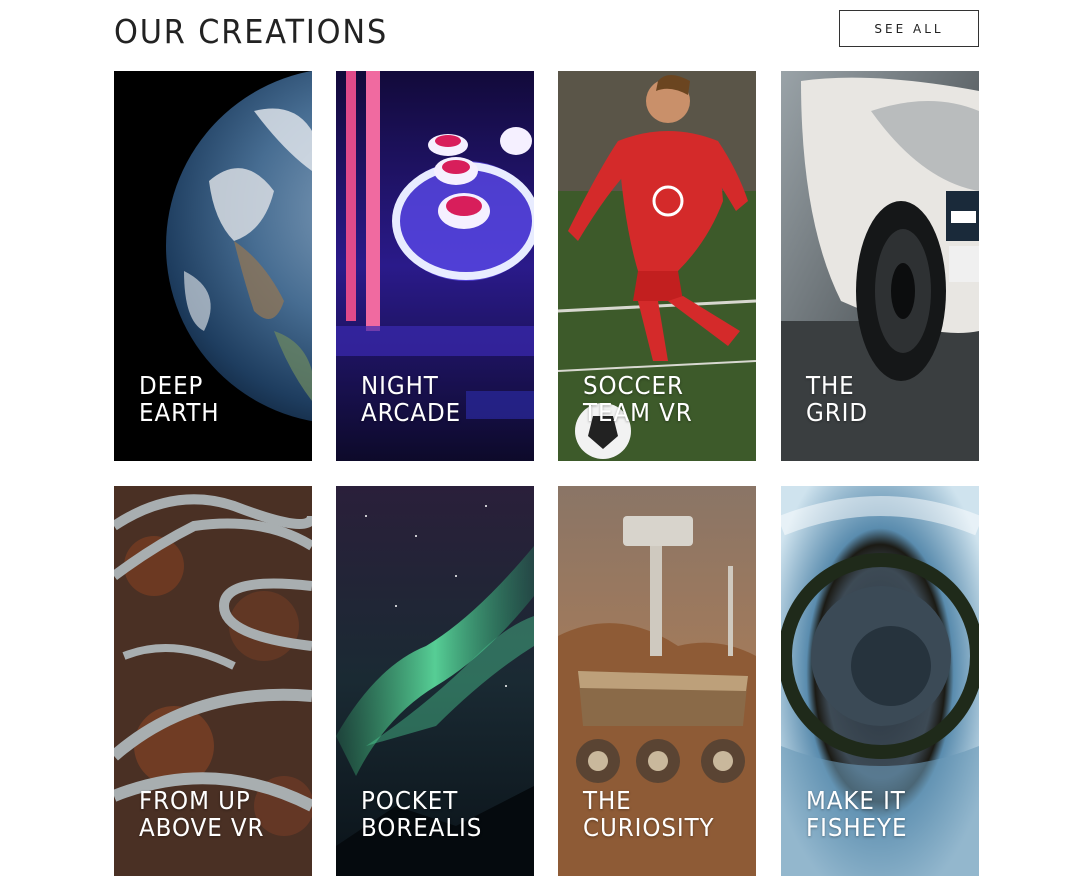 Image resolution: width=1075 pixels, height=888 pixels. What do you see at coordinates (213, 266) in the screenshot?
I see `card-deep-earth: DEEP EARTH` at bounding box center [213, 266].